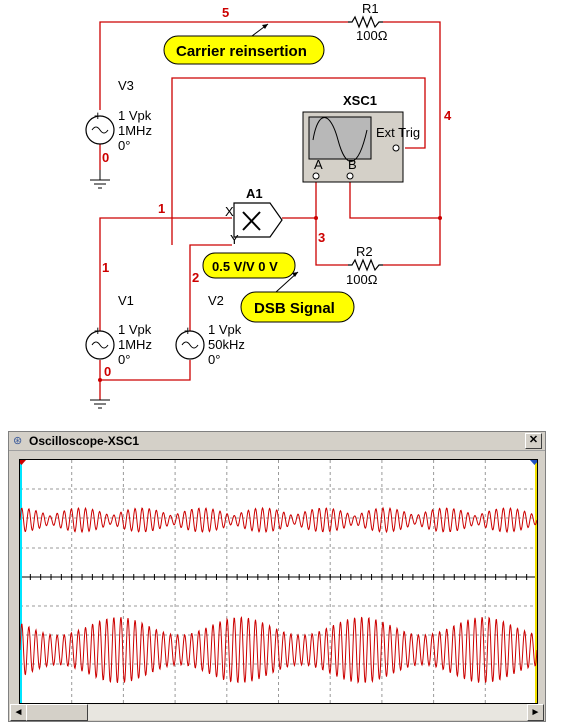 The height and width of the screenshot is (726, 566). What do you see at coordinates (135, 130) in the screenshot?
I see `v3-frequency: 1MHz` at bounding box center [135, 130].